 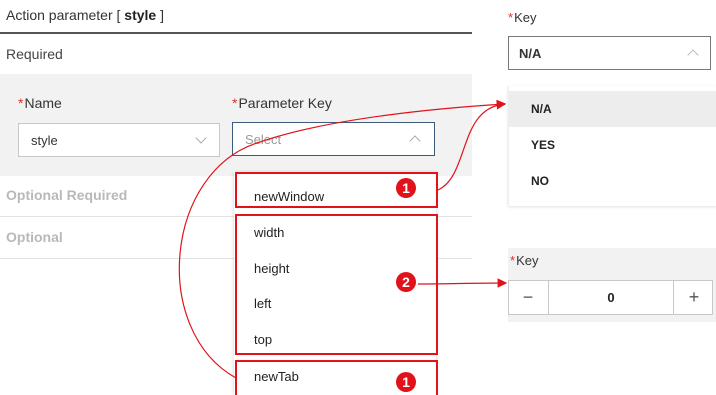 What do you see at coordinates (472, 145) in the screenshot?
I see `arrow-newwindow-to-key-select` at bounding box center [472, 145].